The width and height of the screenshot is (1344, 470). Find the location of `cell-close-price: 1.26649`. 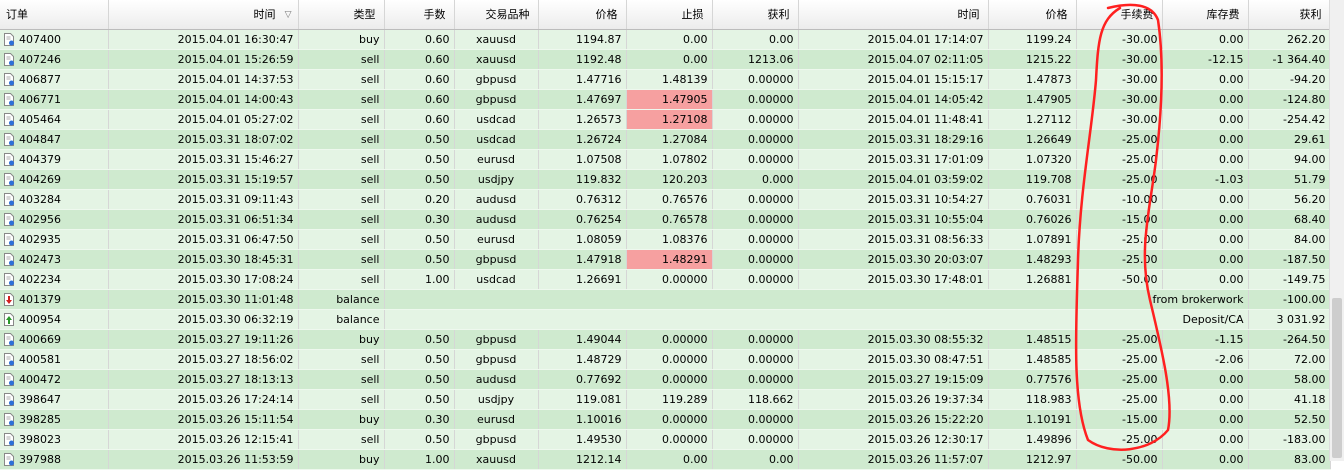

cell-close-price: 1.26649 is located at coordinates (1032, 139).